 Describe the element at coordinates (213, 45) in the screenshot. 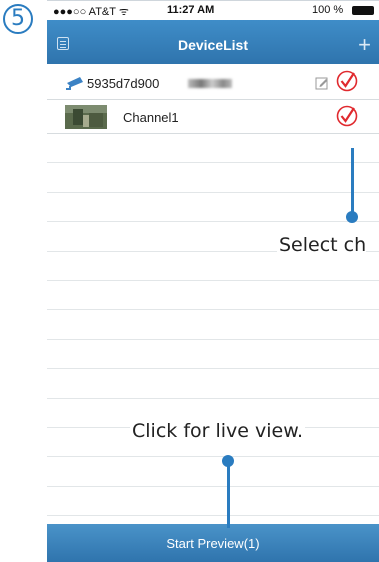

I see `page-title: DeviceList` at that location.